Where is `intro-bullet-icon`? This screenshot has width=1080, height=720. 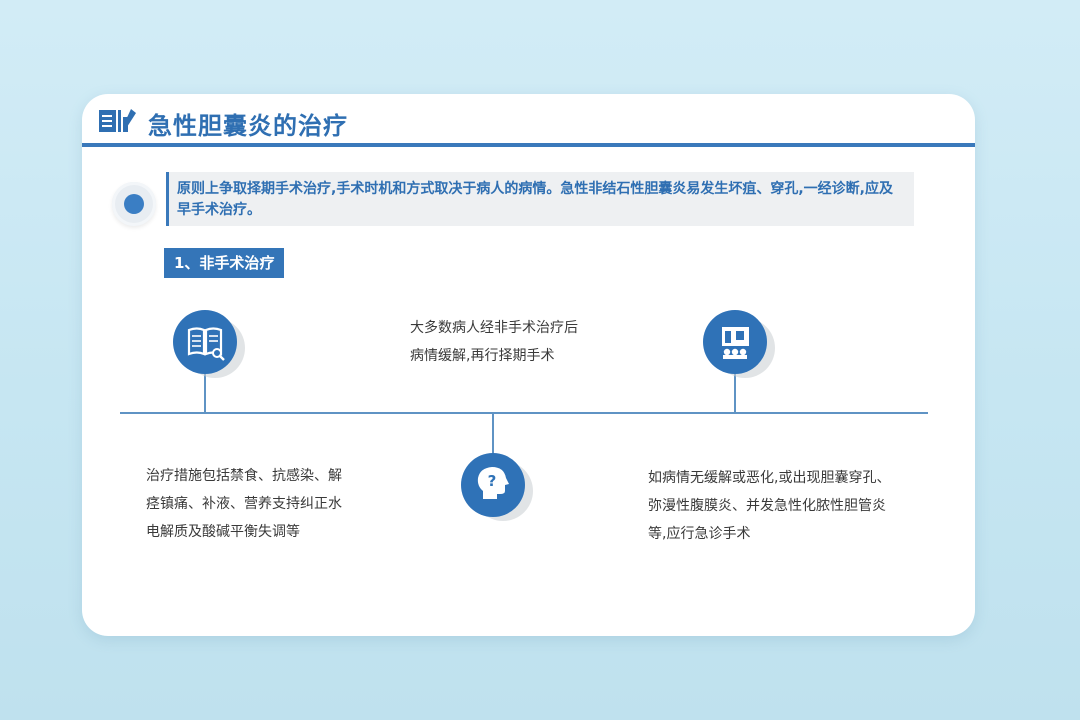 intro-bullet-icon is located at coordinates (134, 204).